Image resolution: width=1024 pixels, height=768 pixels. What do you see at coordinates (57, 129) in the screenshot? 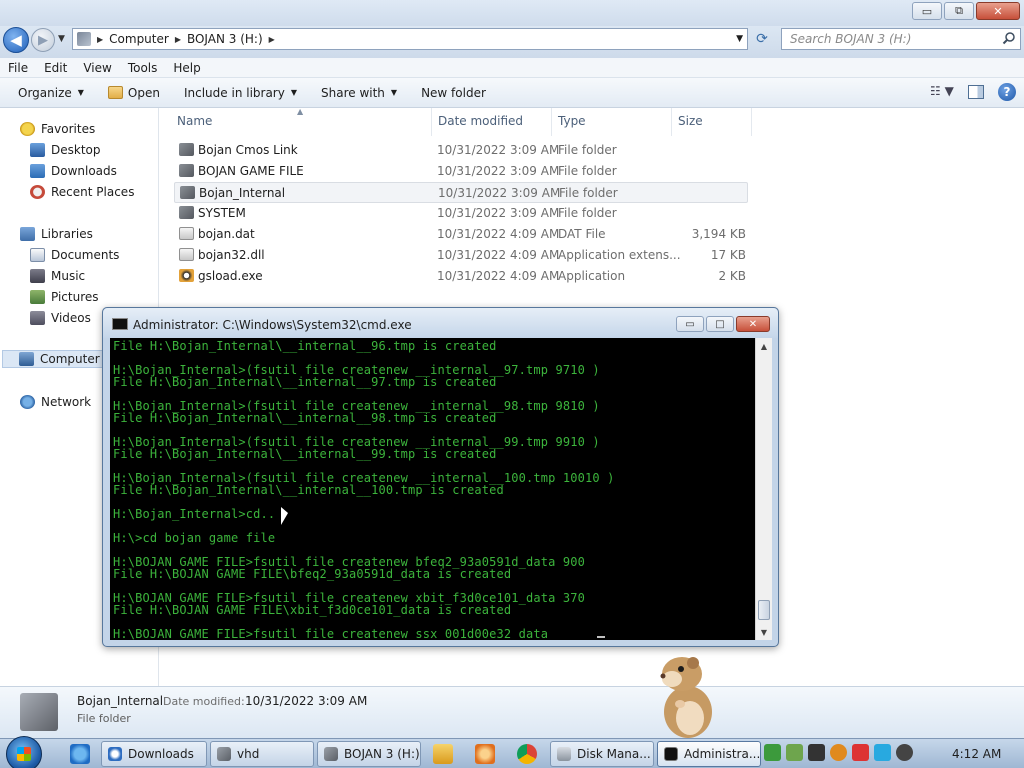
I see `nav-favorites: Favorites` at bounding box center [57, 129].